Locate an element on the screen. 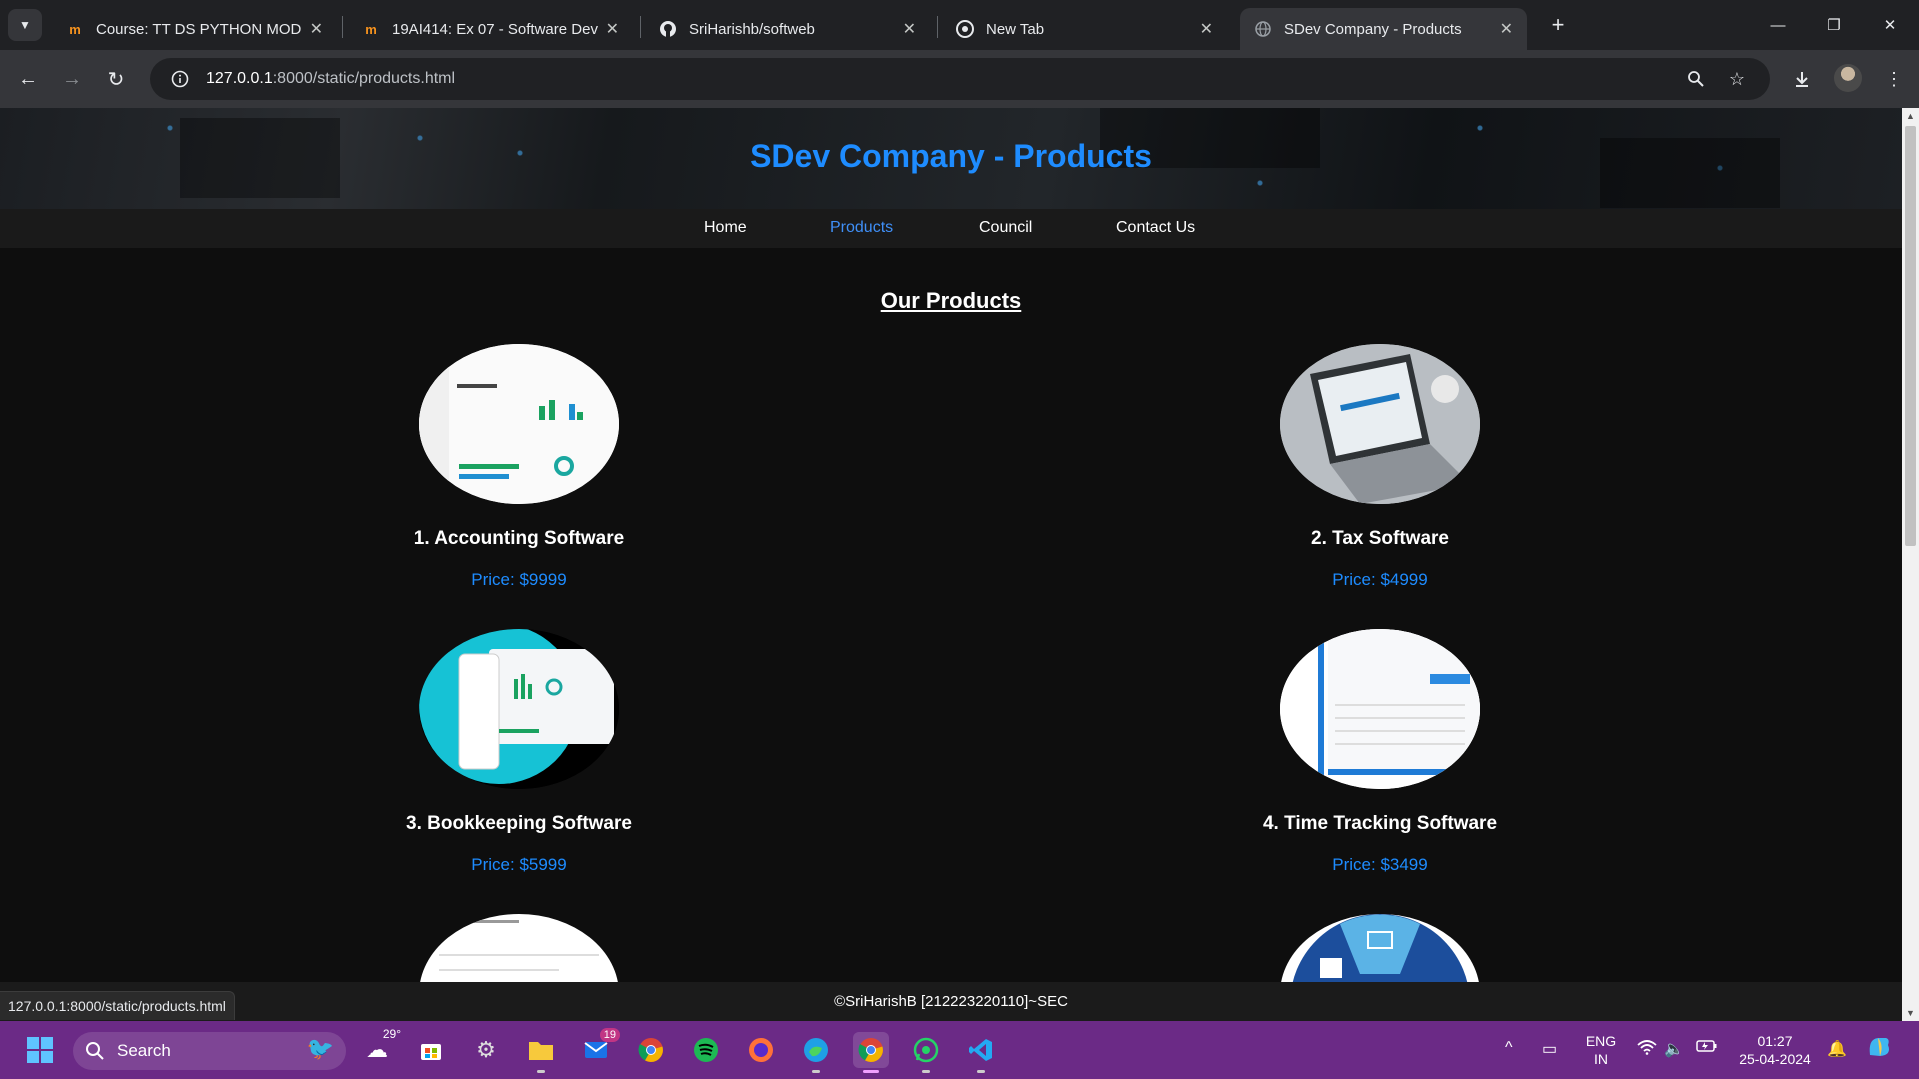  back-button: ← is located at coordinates (28, 79).